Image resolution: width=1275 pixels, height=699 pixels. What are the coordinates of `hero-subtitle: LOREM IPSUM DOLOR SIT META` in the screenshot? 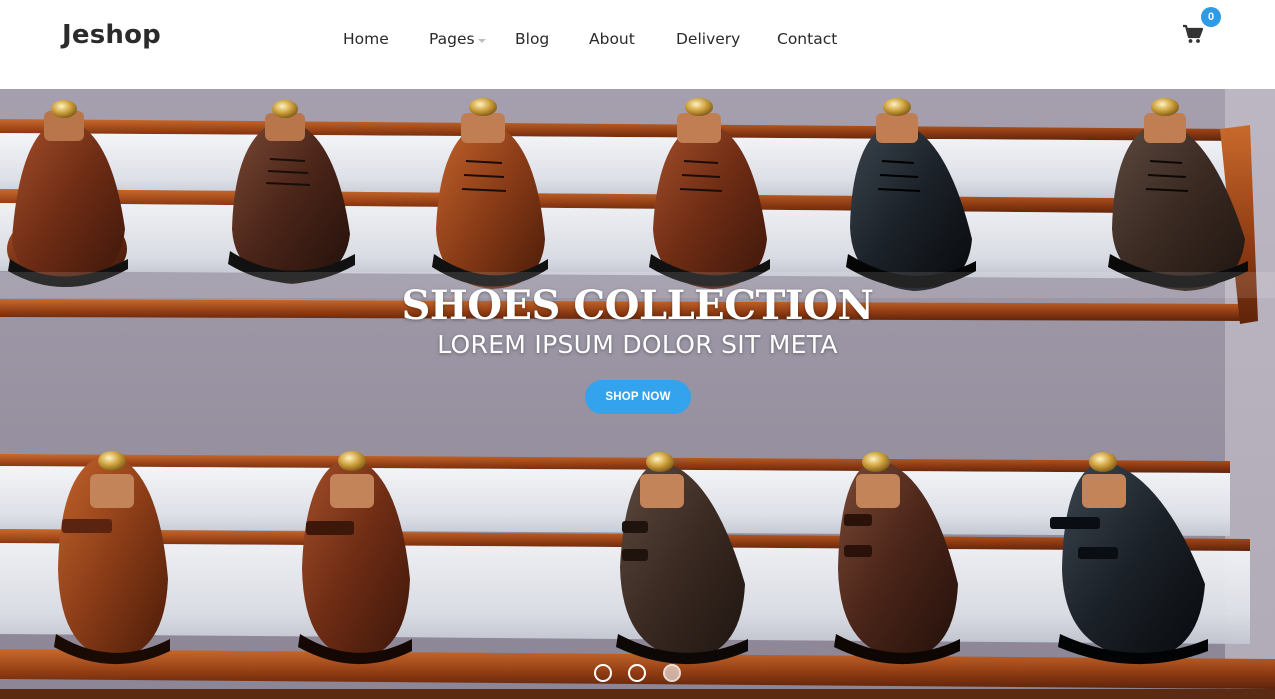 It's located at (637, 344).